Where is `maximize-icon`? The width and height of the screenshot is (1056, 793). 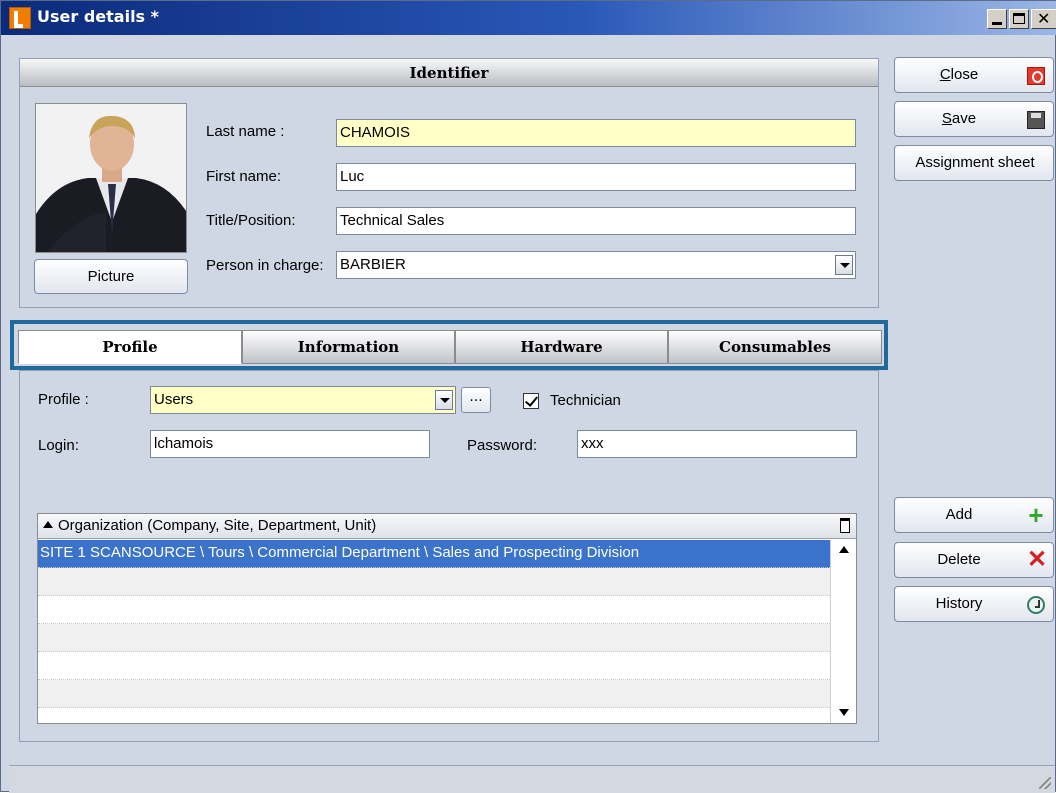 maximize-icon is located at coordinates (1019, 18).